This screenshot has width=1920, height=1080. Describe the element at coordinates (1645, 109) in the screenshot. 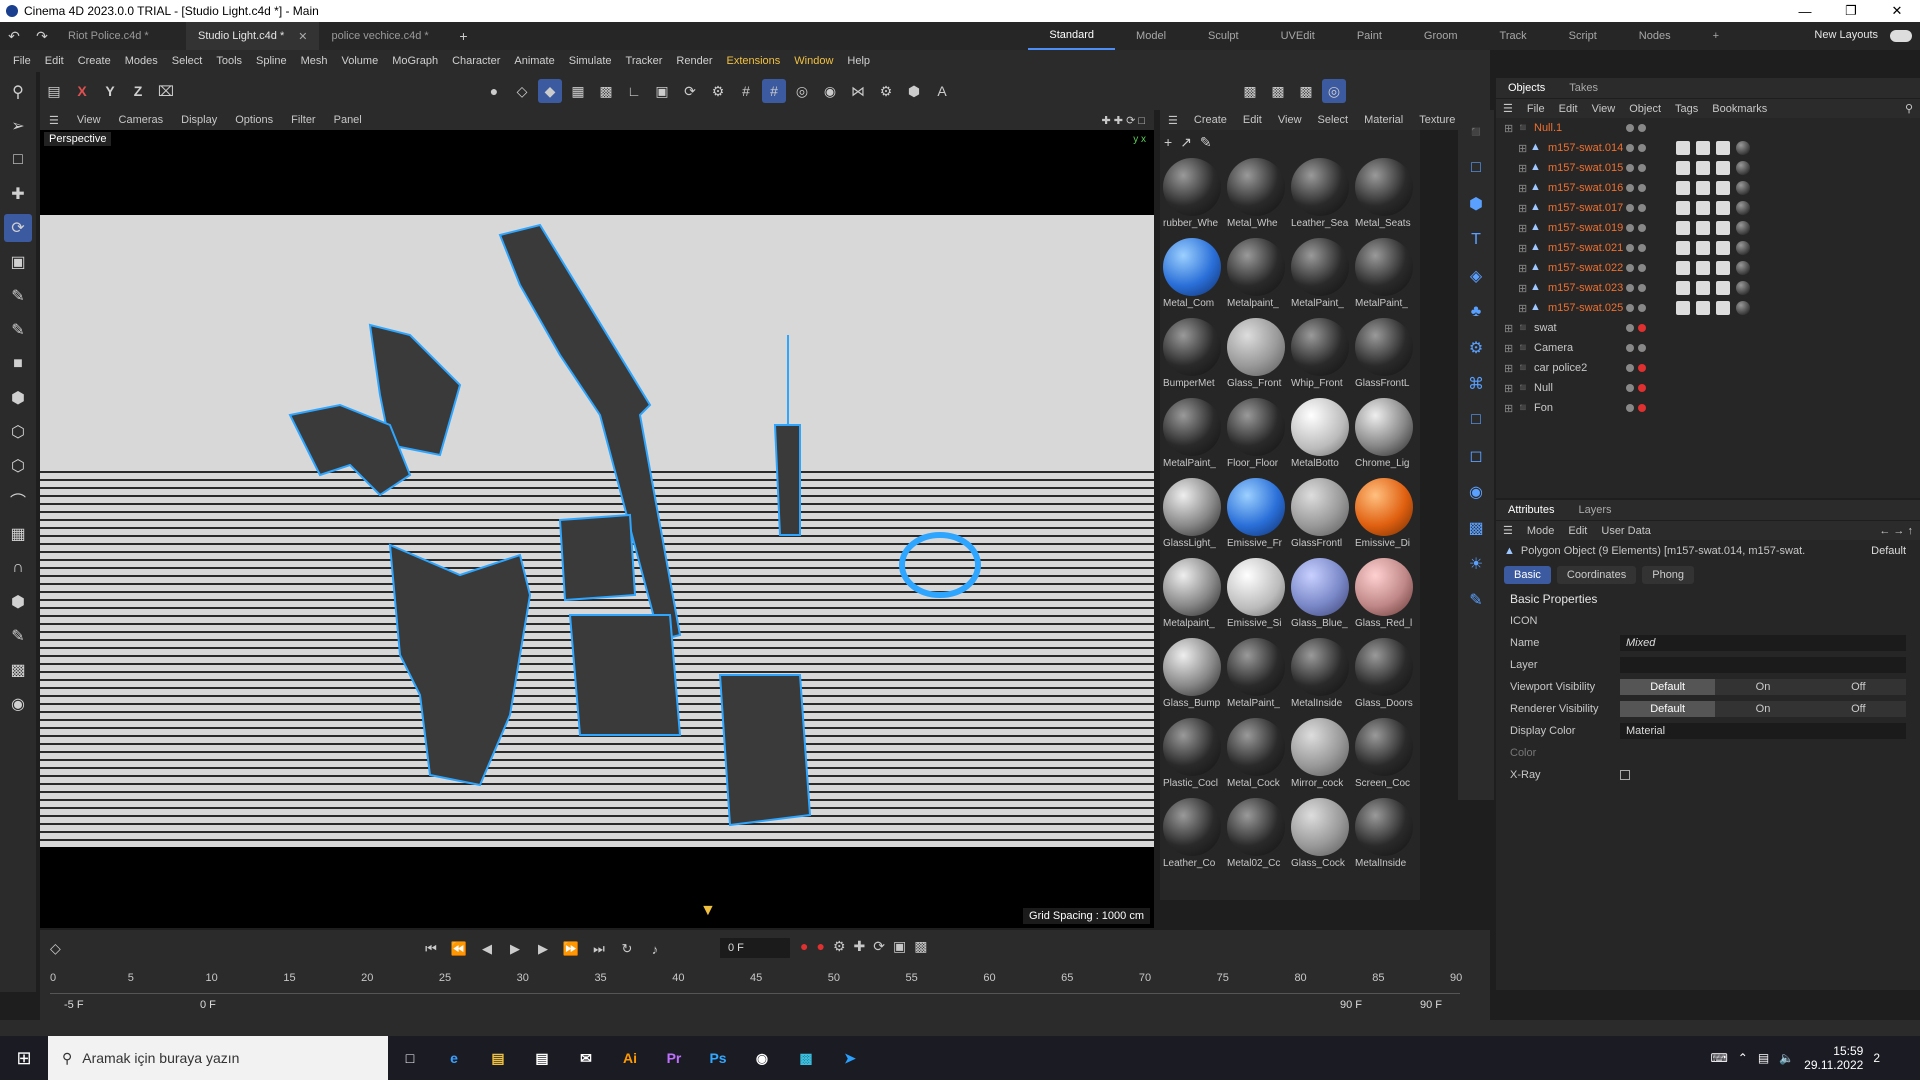

I see `object-menu-object: Object` at that location.